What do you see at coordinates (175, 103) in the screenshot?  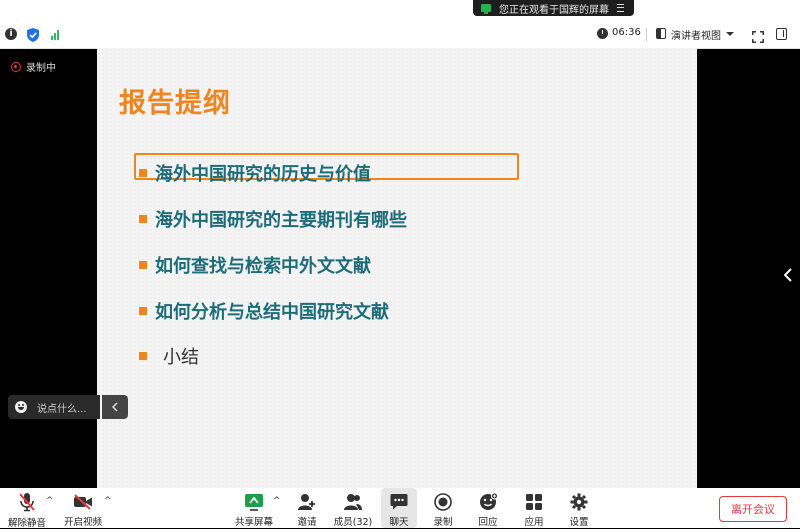 I see `slide-title: 报告提纲` at bounding box center [175, 103].